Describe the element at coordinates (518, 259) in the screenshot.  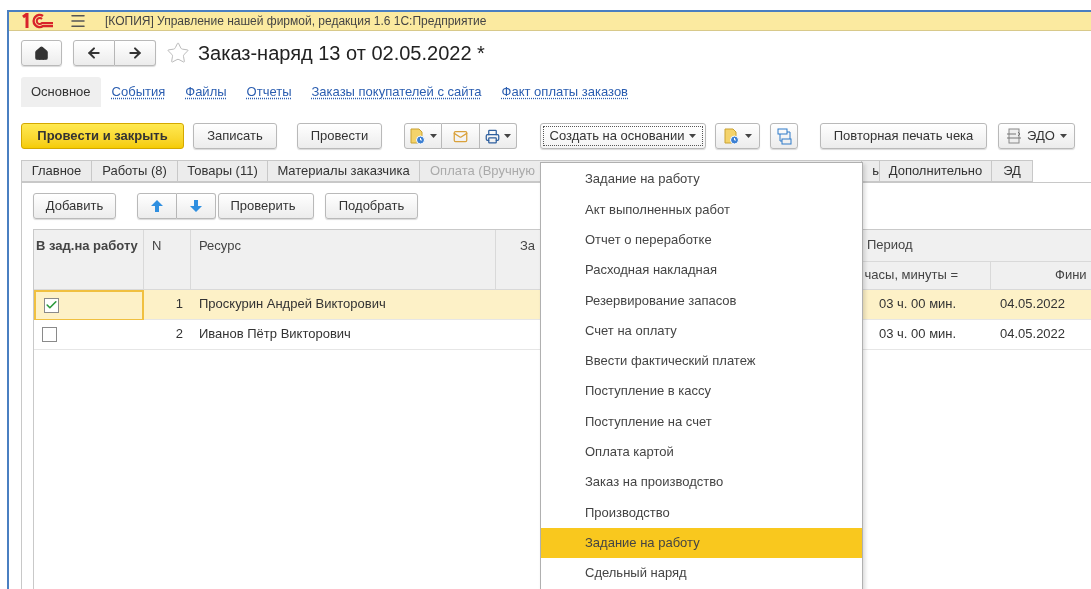
I see `column-header: За` at that location.